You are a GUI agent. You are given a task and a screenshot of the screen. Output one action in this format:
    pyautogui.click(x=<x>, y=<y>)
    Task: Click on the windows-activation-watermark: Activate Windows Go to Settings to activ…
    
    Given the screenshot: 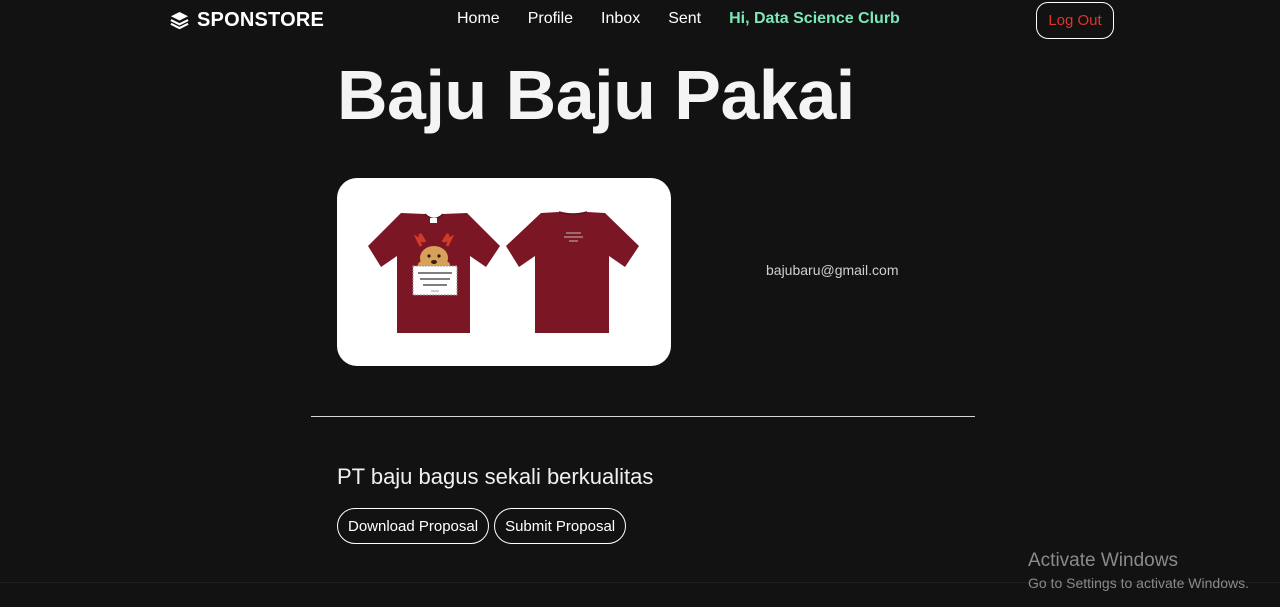 What is the action you would take?
    pyautogui.click(x=1138, y=572)
    